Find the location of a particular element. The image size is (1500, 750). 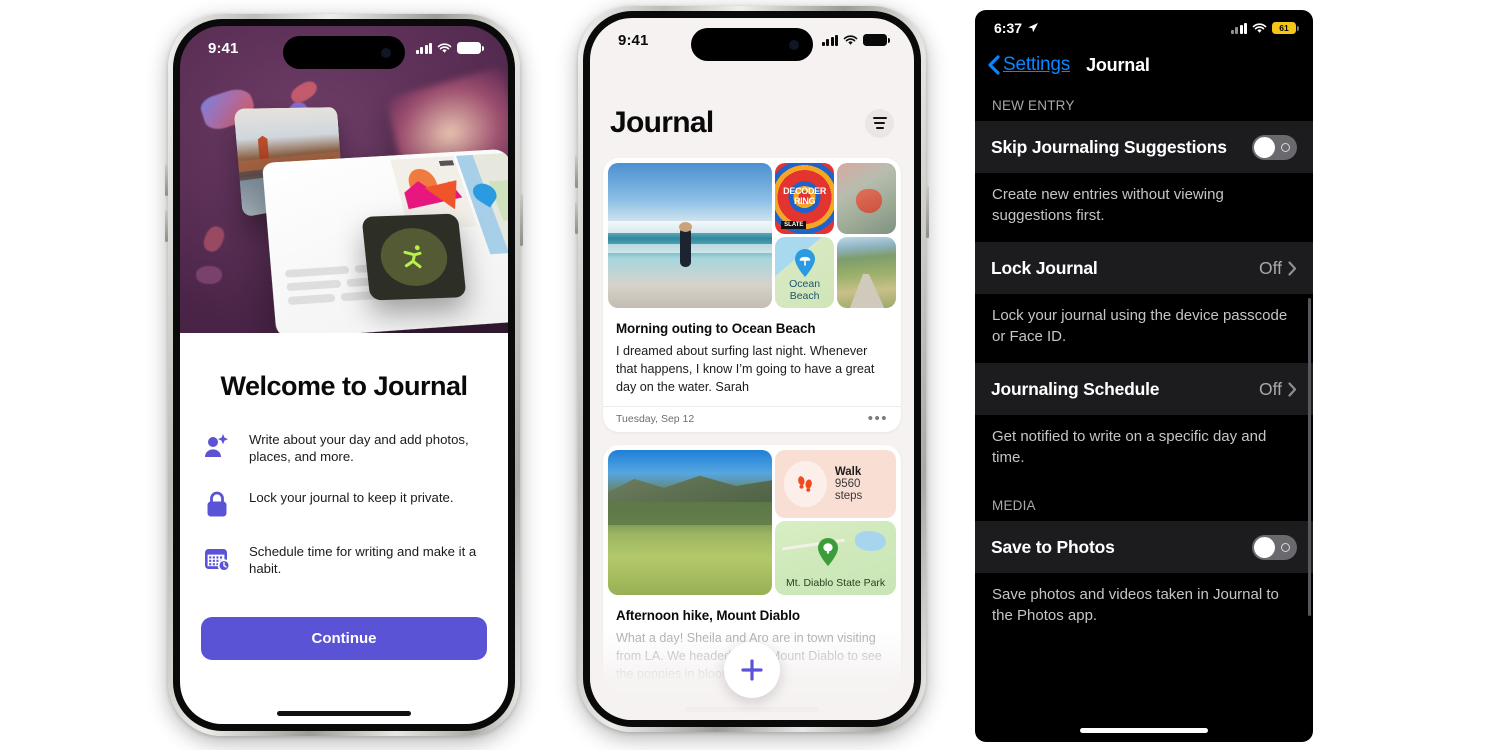

entry-media-side: DECODER RING SLATE Ocean Beach is located at coordinates (835, 235).